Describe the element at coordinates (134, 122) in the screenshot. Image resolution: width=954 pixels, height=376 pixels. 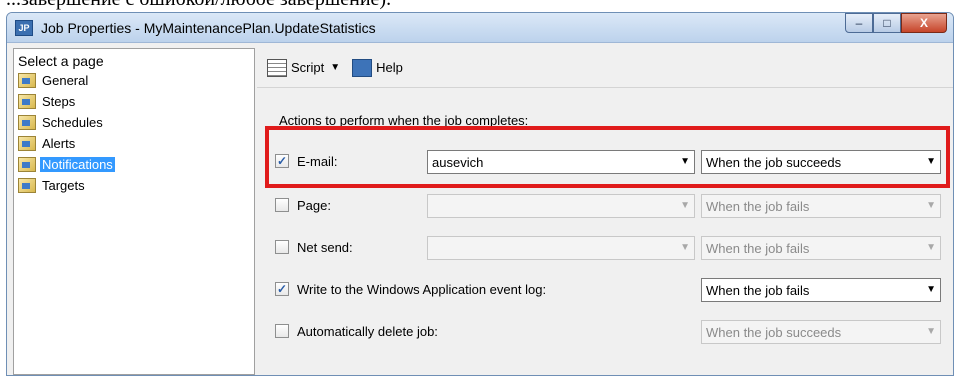
I see `nav-item-schedules: Schedules` at that location.